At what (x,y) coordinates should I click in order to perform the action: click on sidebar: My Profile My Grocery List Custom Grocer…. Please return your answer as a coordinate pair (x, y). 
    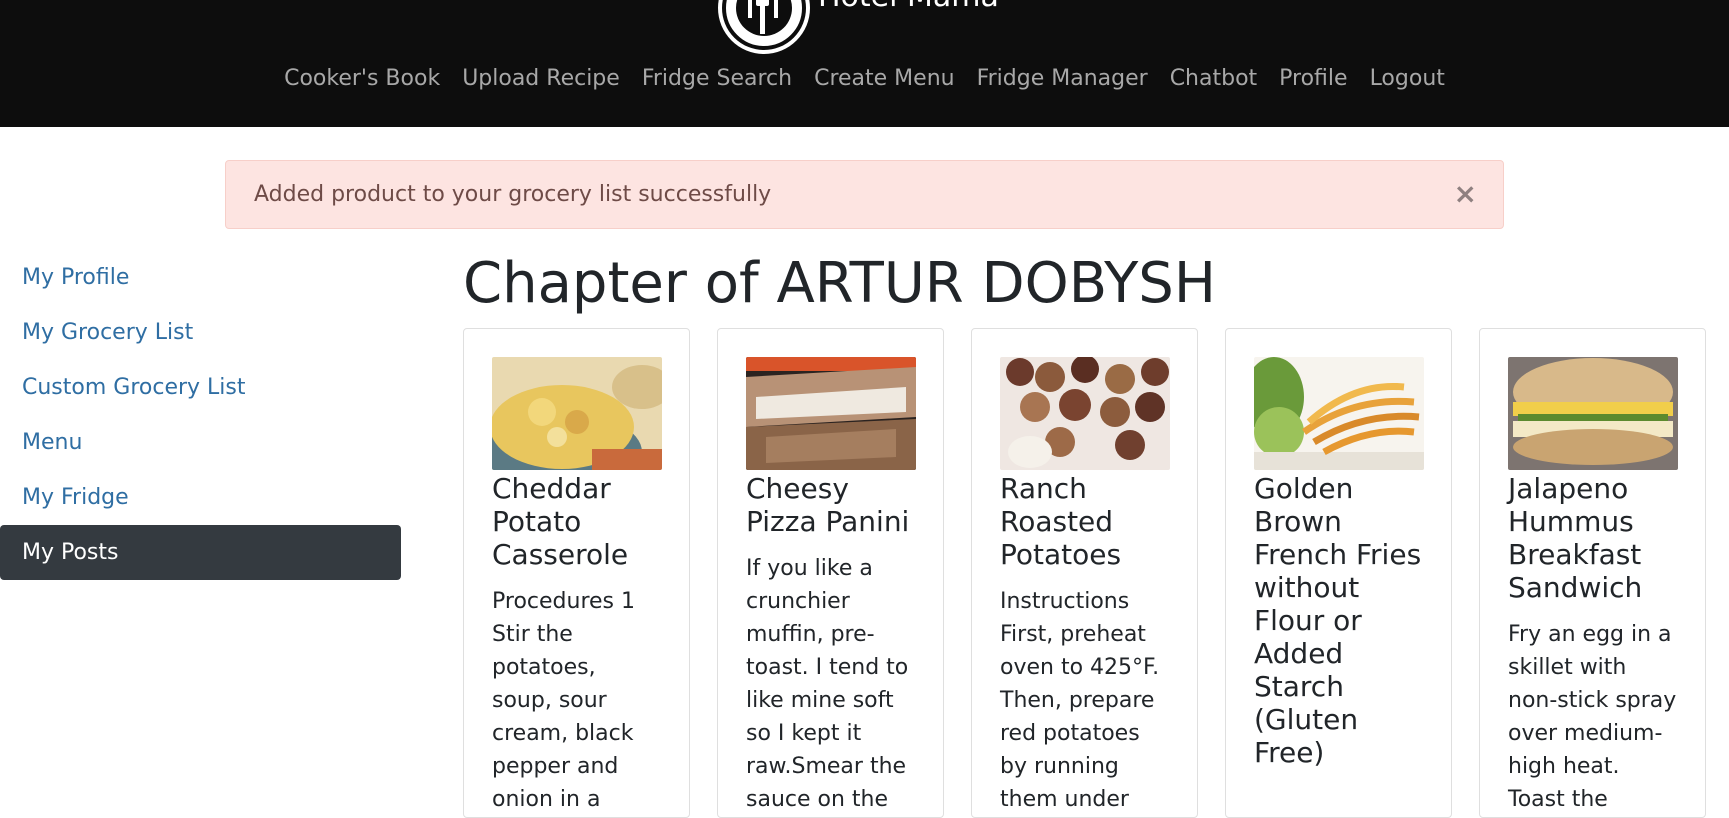
    Looking at the image, I should click on (200, 415).